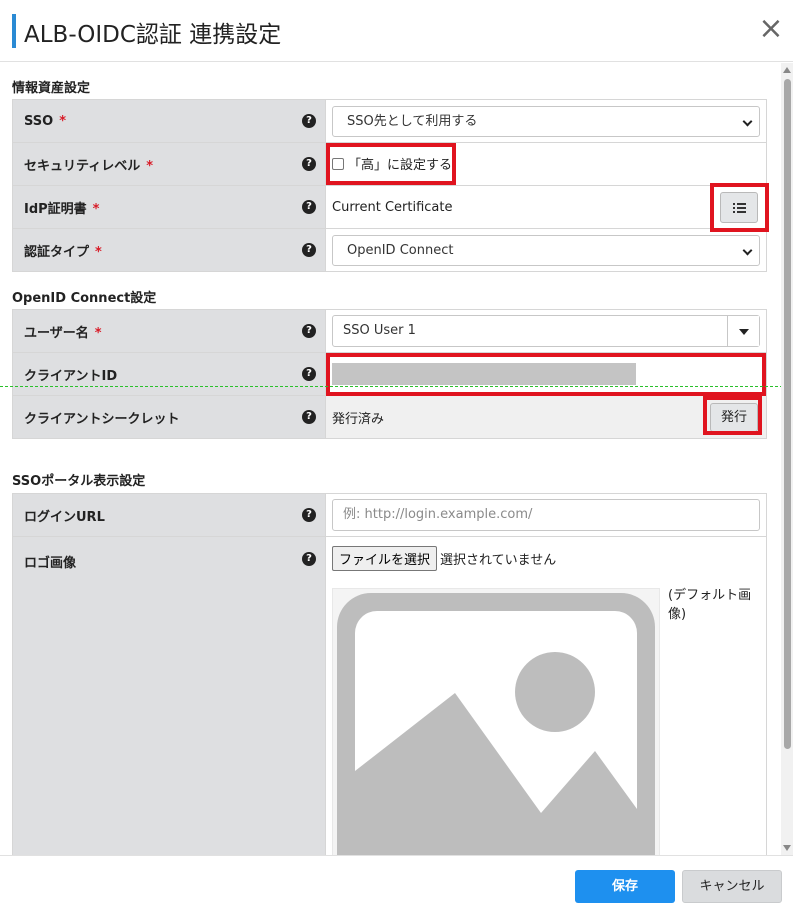 This screenshot has height=915, width=793. I want to click on auth-type-label: 認証タイプ, so click(57, 252).